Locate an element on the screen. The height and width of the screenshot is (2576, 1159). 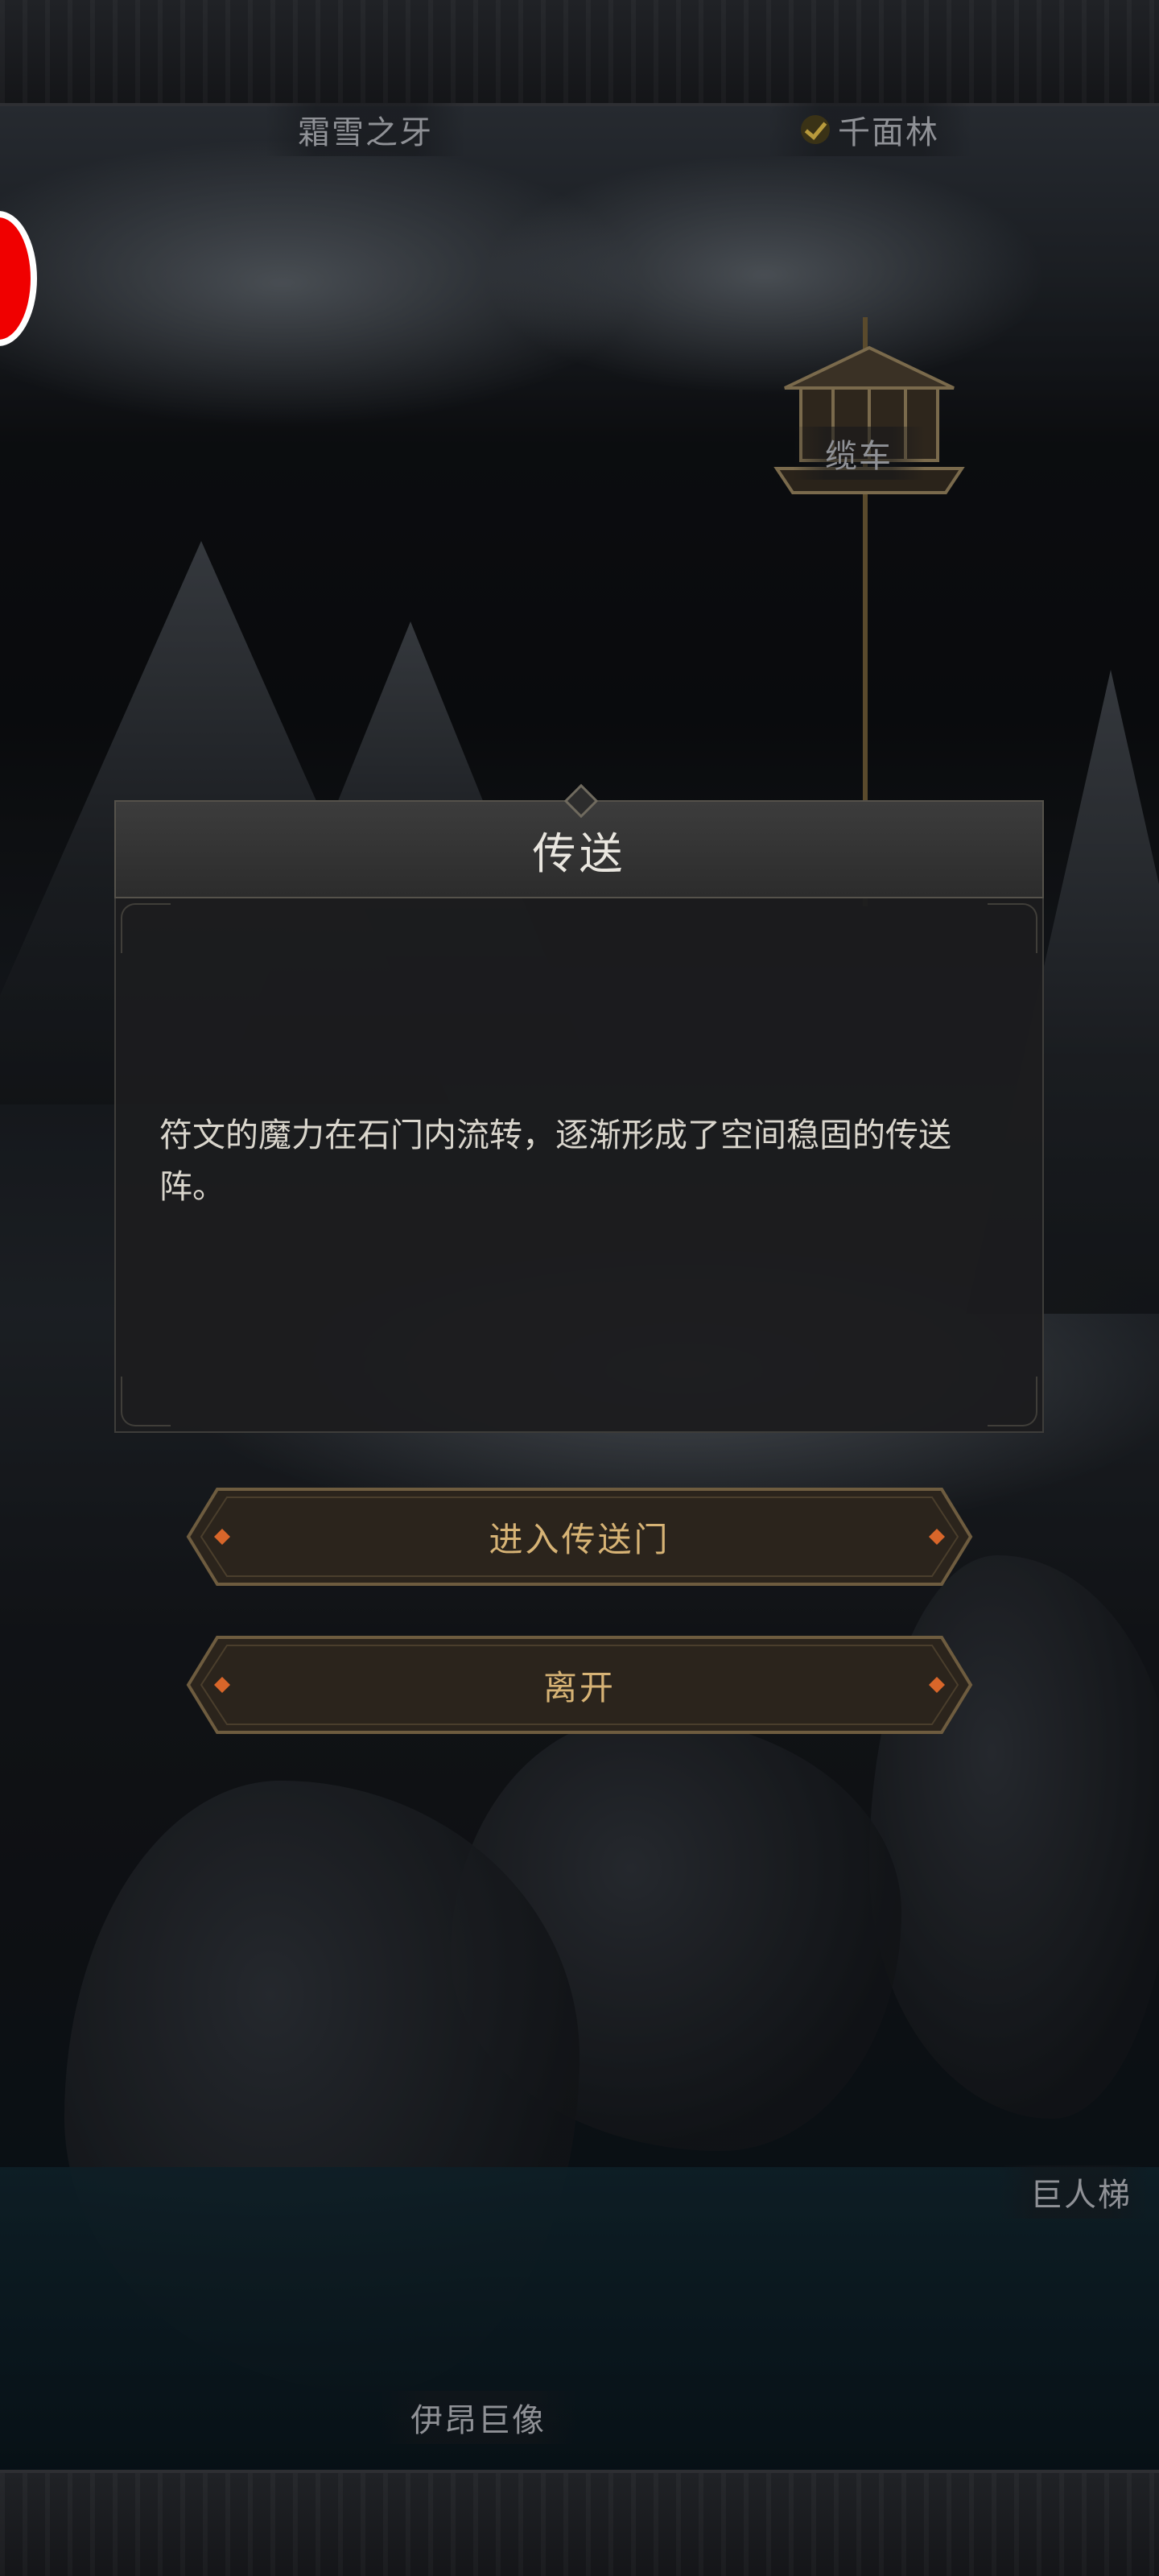
enter-portal-button: 进入传送门 is located at coordinates (579, 1536).